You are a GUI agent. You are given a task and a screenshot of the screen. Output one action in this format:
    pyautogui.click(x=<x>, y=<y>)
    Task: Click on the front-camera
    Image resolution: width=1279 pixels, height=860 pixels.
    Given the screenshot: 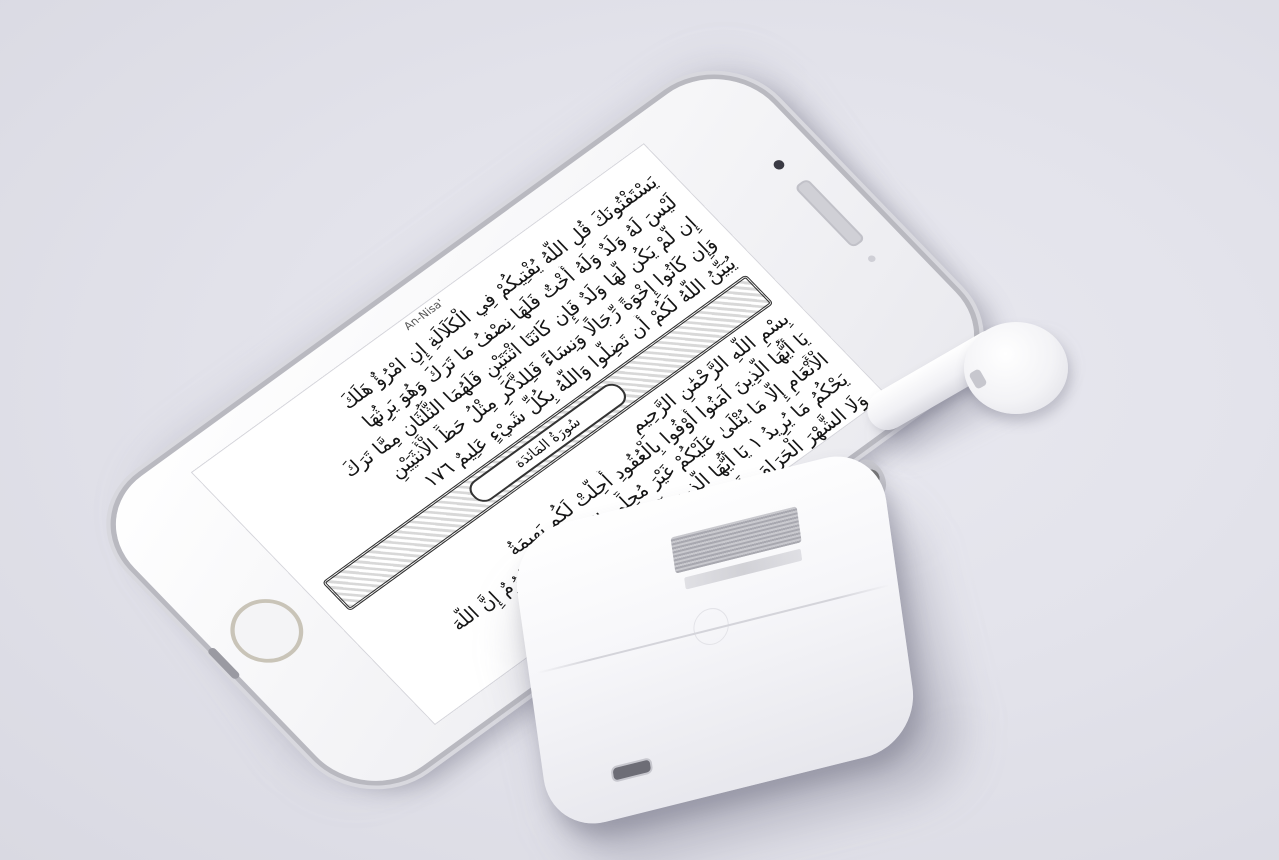 What is the action you would take?
    pyautogui.click(x=779, y=165)
    